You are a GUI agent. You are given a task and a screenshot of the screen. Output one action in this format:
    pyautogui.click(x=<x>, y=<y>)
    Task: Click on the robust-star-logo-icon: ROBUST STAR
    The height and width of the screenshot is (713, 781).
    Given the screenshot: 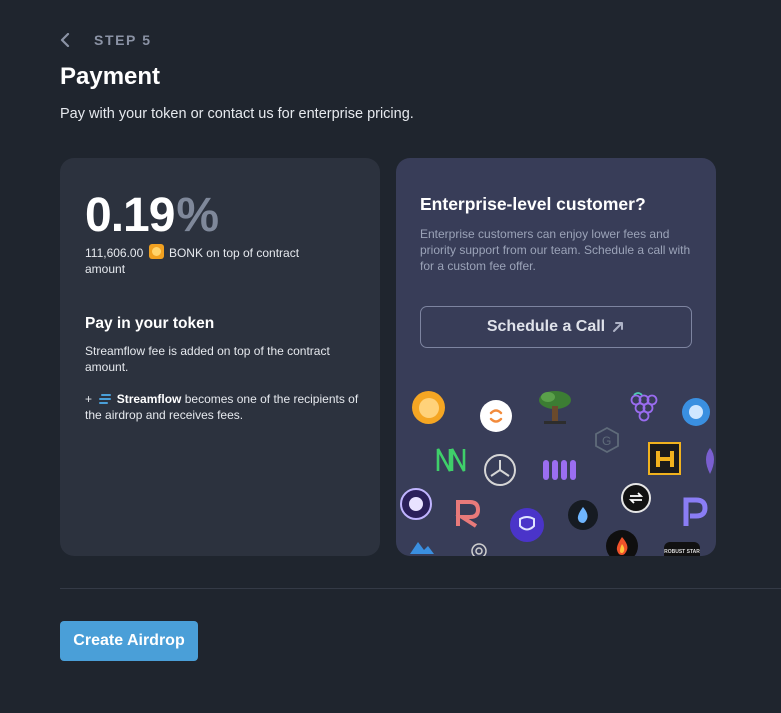 What is the action you would take?
    pyautogui.click(x=682, y=549)
    